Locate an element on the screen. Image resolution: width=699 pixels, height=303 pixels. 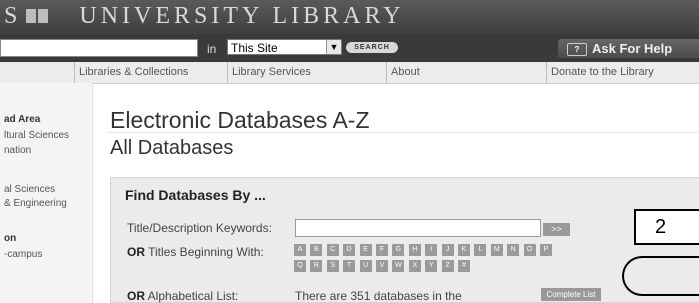
sidebar-link: & Engineering is located at coordinates (35, 203).